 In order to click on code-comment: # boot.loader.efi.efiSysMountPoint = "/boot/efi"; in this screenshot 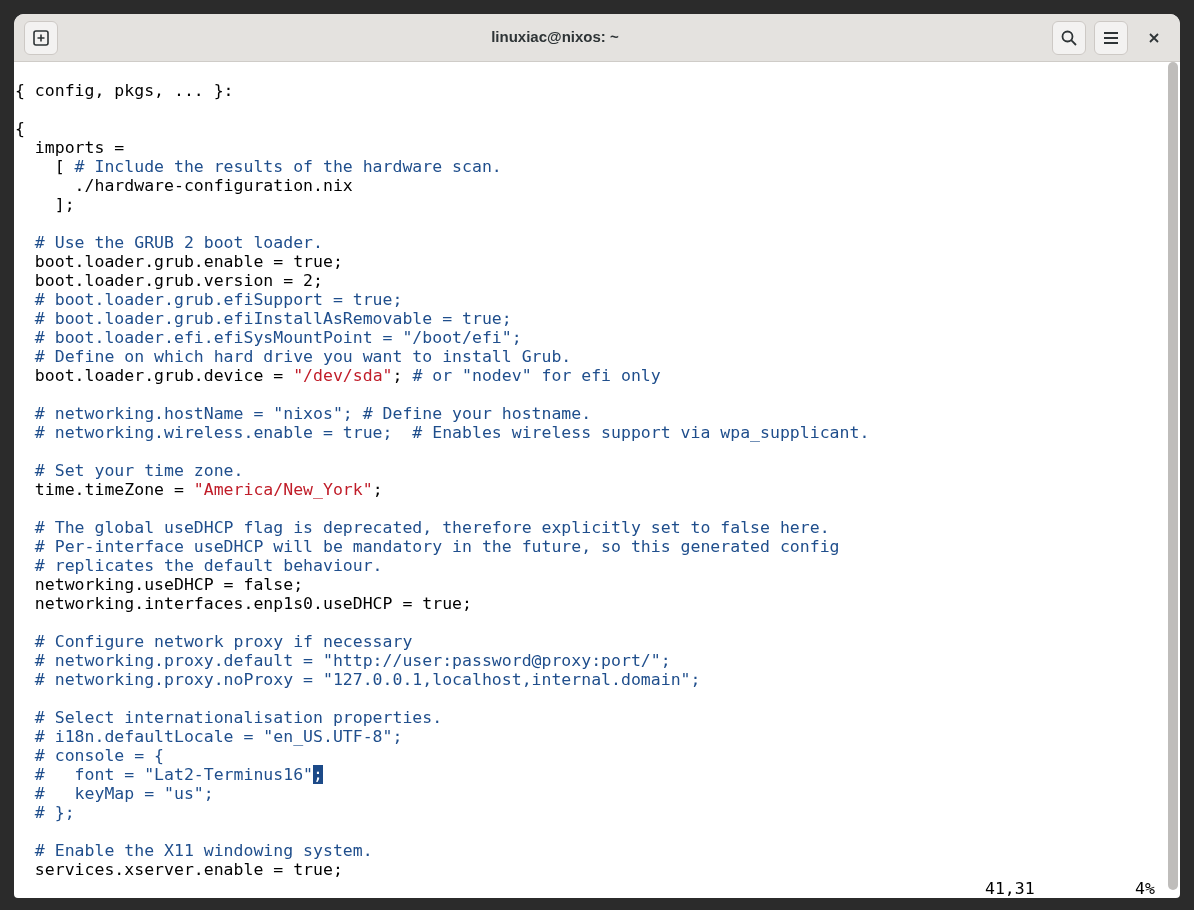, I will do `click(277, 337)`.